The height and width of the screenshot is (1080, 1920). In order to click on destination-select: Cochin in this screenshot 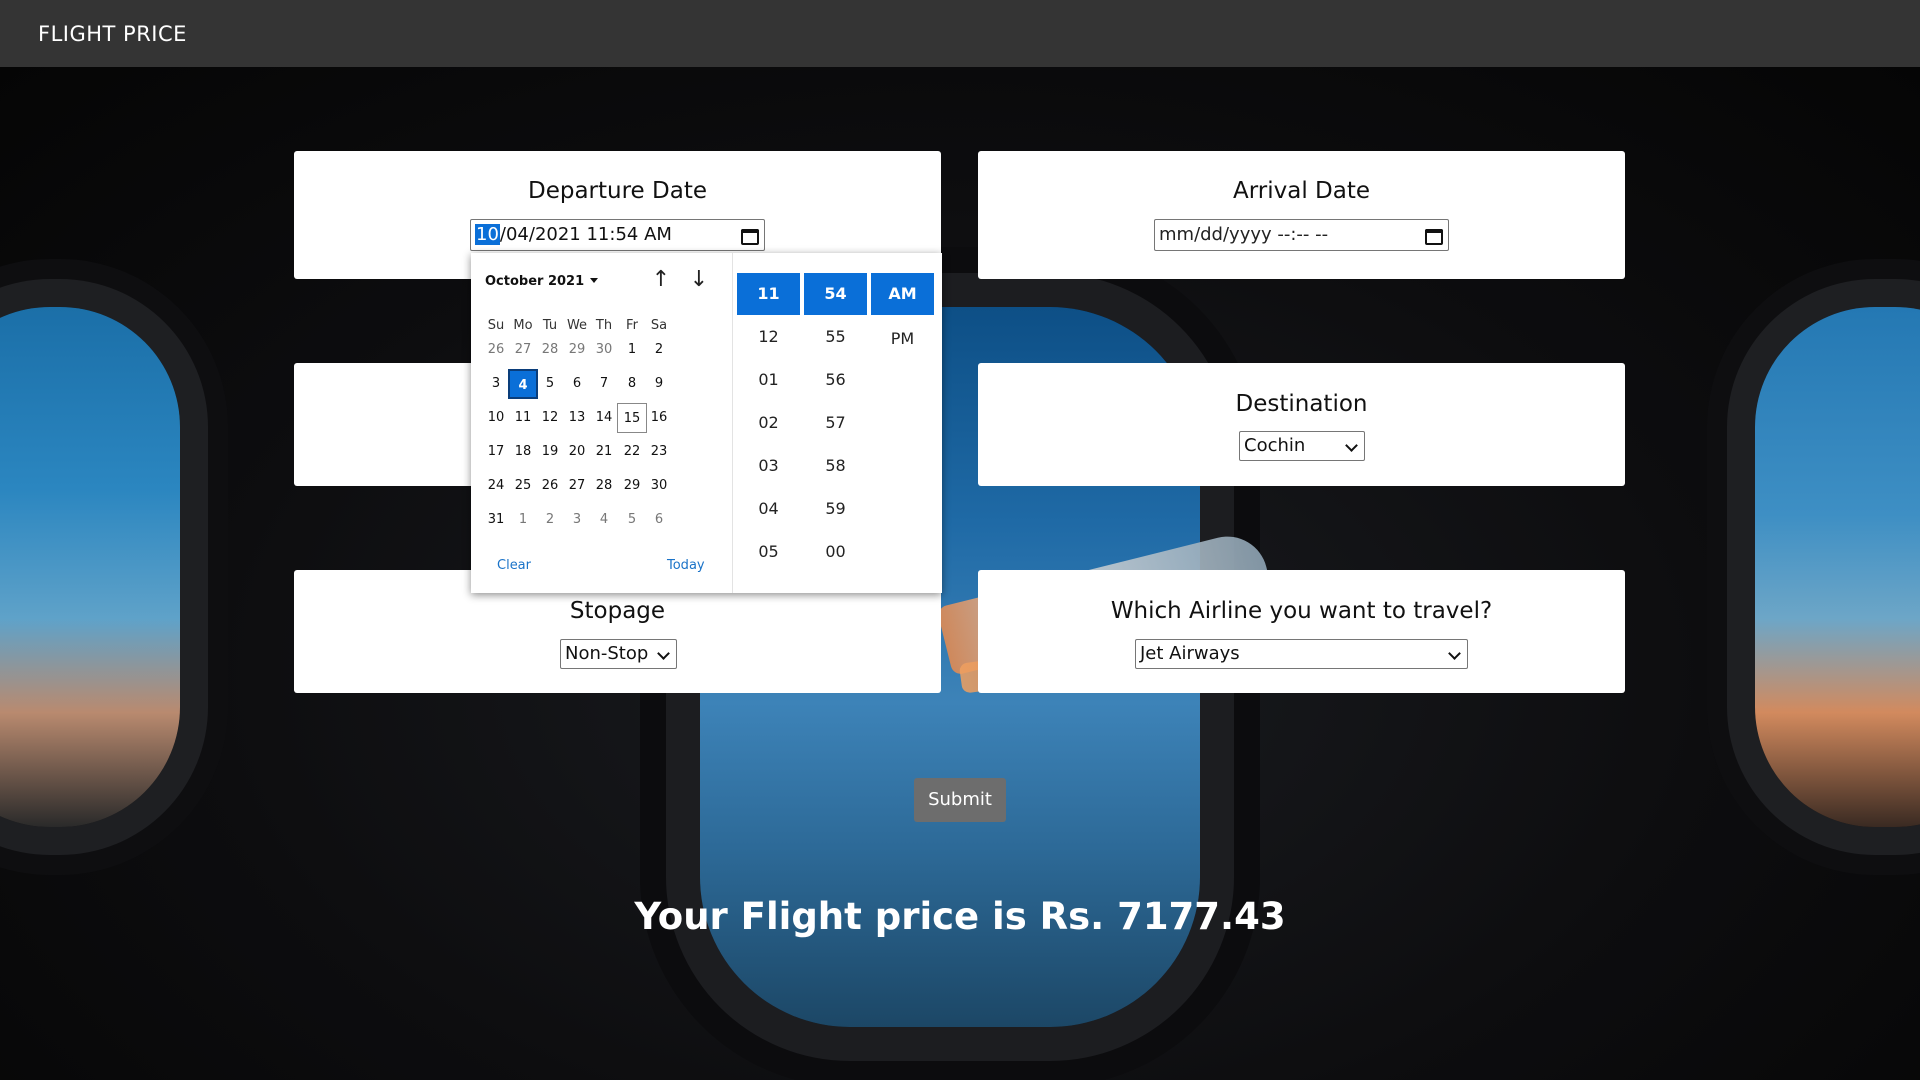, I will do `click(1302, 446)`.